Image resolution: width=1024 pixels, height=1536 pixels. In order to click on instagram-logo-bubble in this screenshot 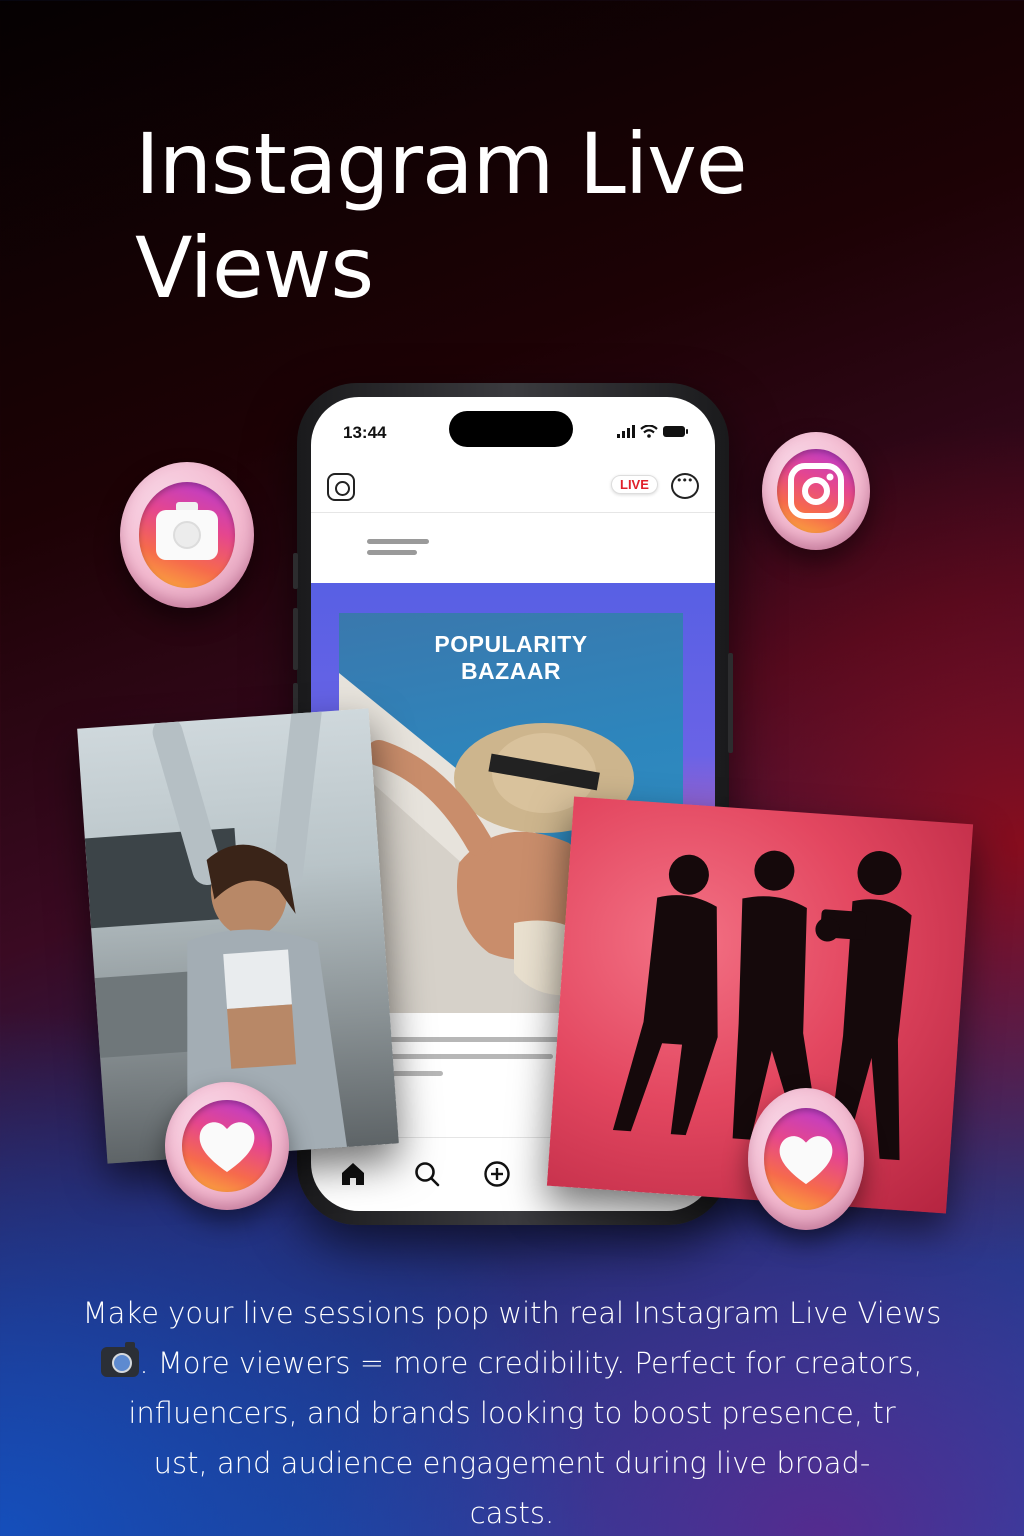, I will do `click(816, 491)`.